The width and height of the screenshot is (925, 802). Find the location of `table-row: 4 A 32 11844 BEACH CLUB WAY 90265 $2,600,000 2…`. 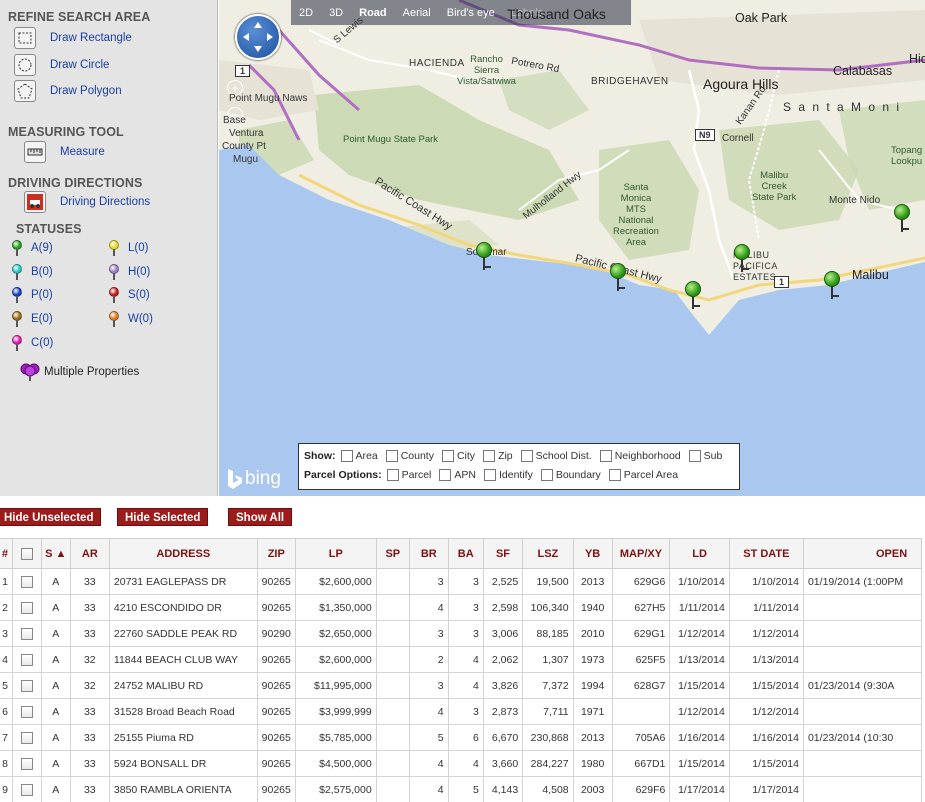

table-row: 4 A 32 11844 BEACH CLUB WAY 90265 $2,600,000 2… is located at coordinates (461, 659).